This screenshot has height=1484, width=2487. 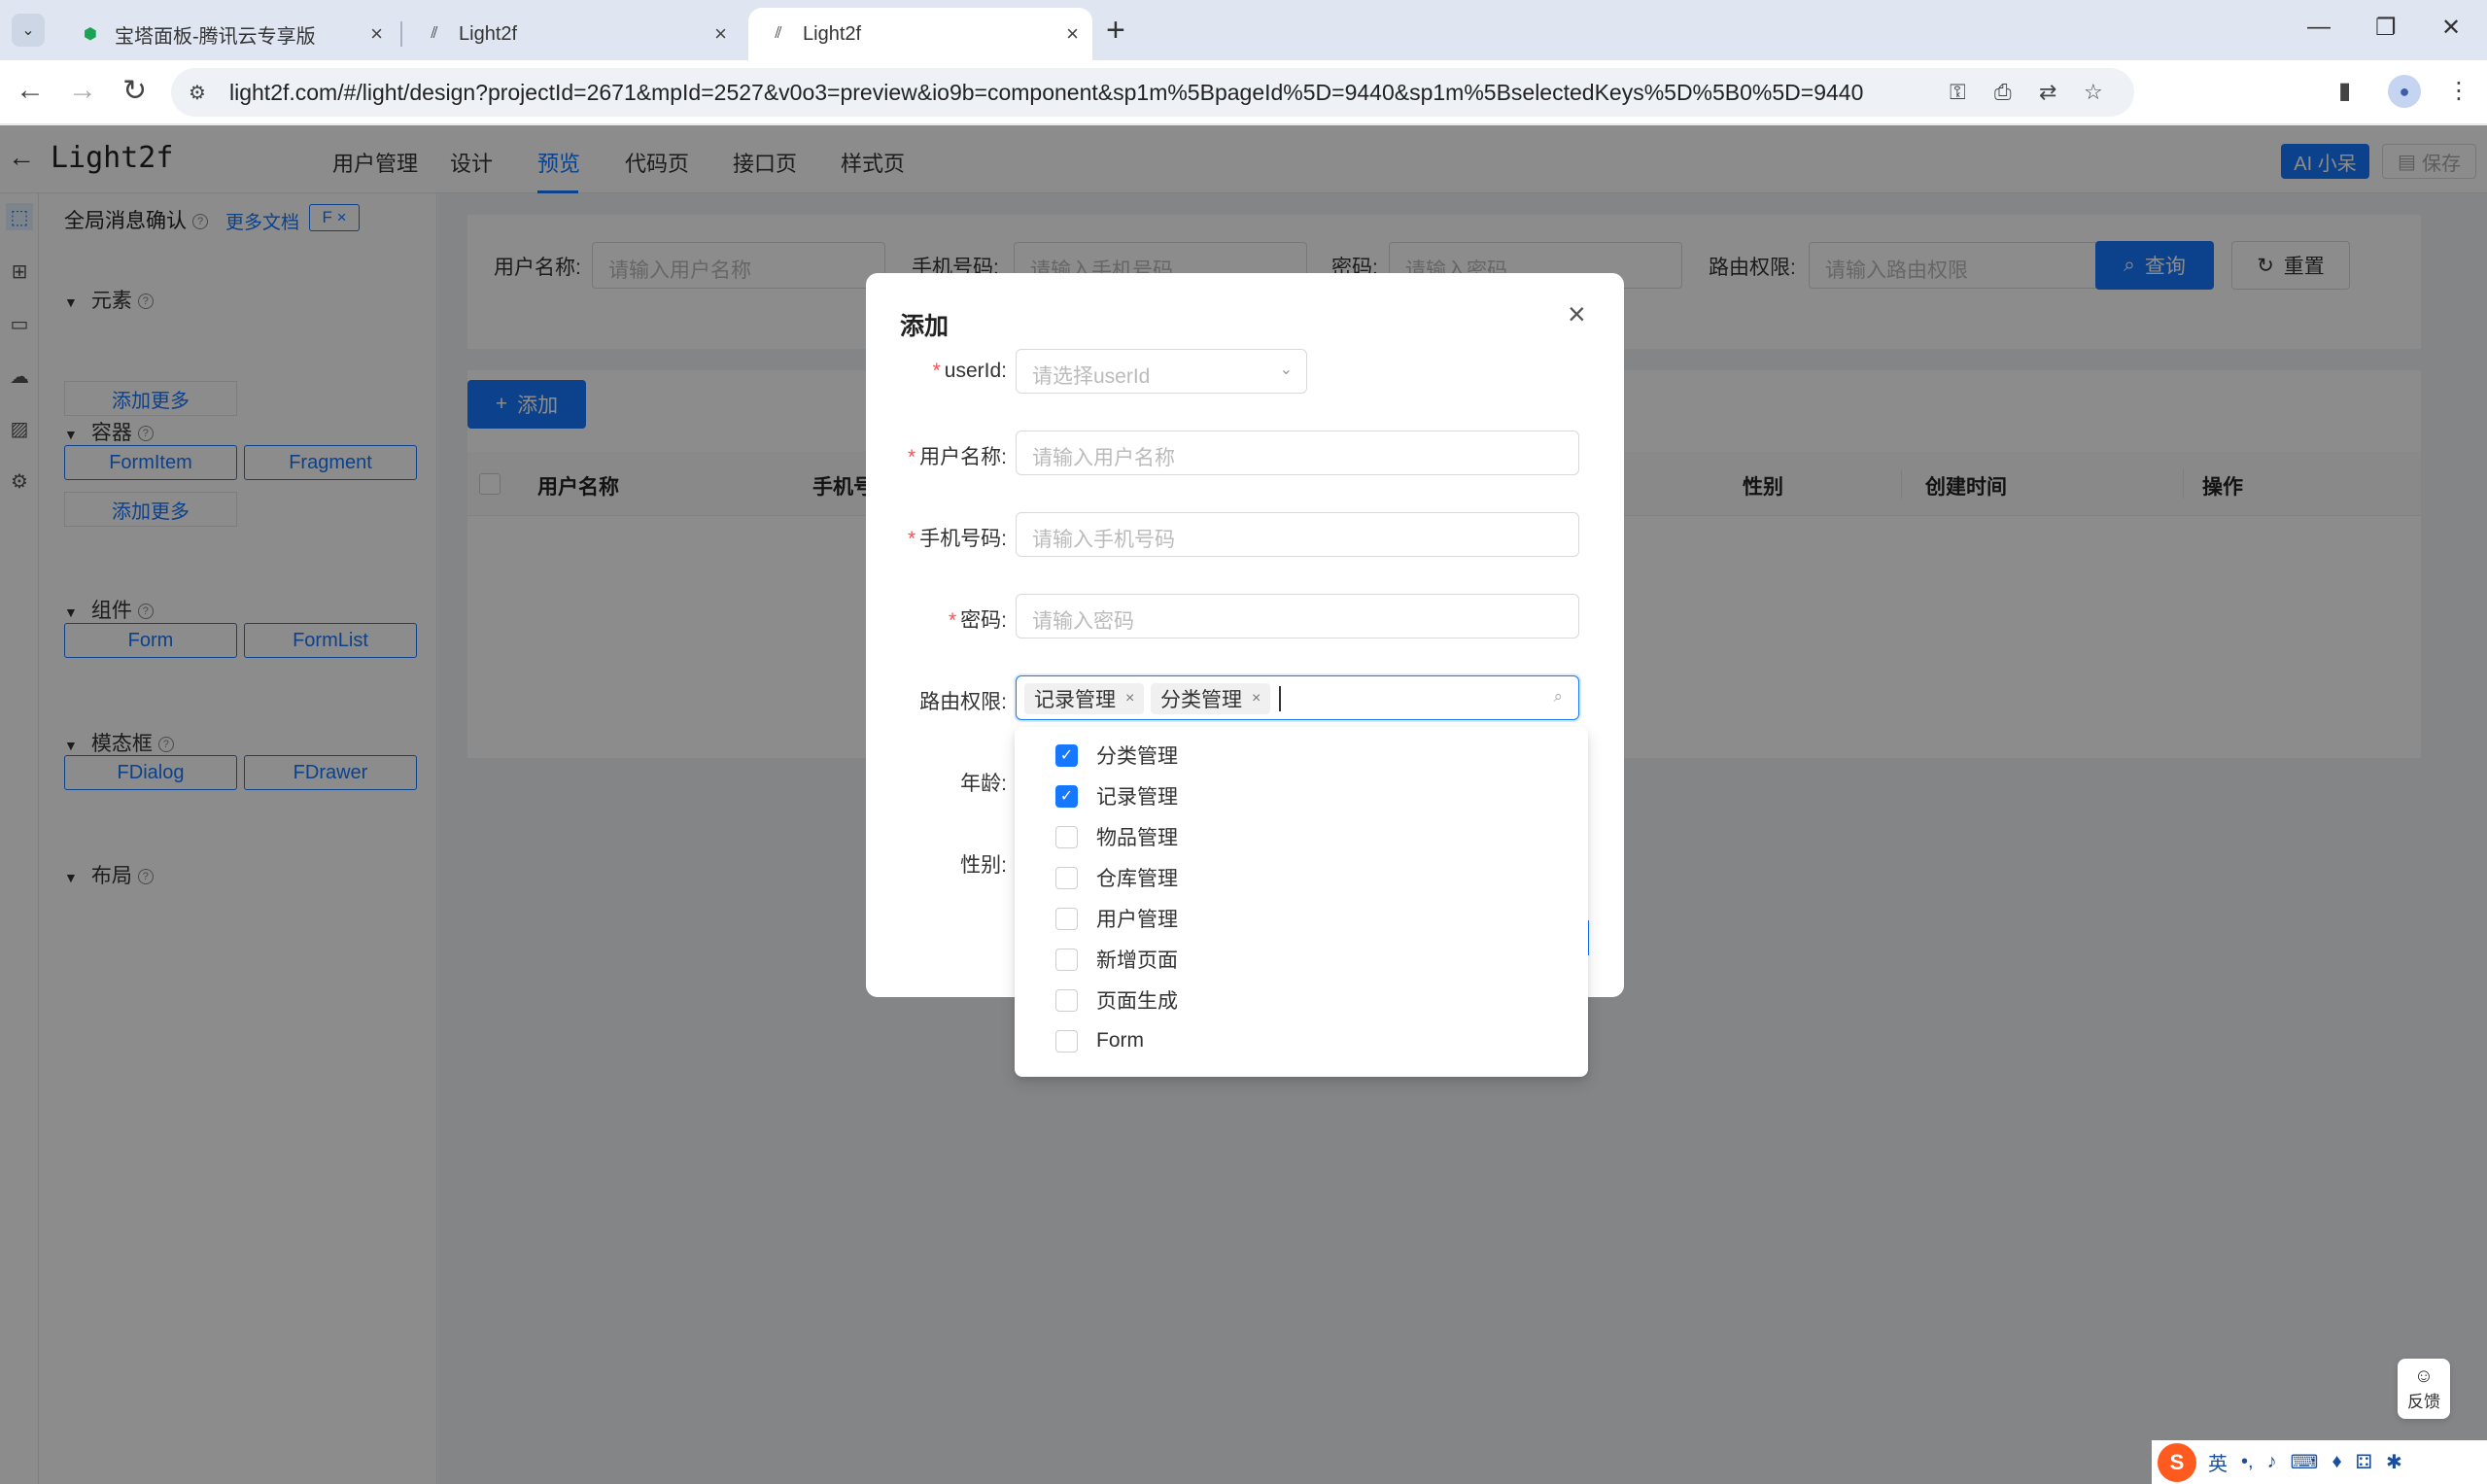 I want to click on browser-tab-light2f-1: ⫽ Light2f ×, so click(x=572, y=34).